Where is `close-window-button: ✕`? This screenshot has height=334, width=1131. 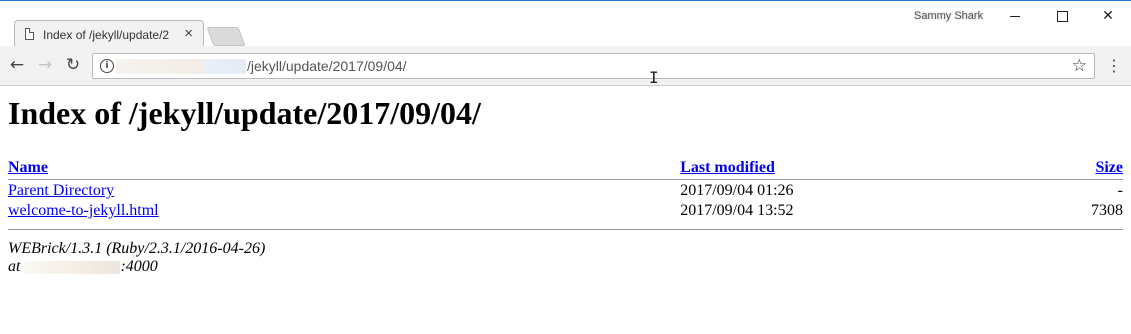
close-window-button: ✕ is located at coordinates (1108, 16).